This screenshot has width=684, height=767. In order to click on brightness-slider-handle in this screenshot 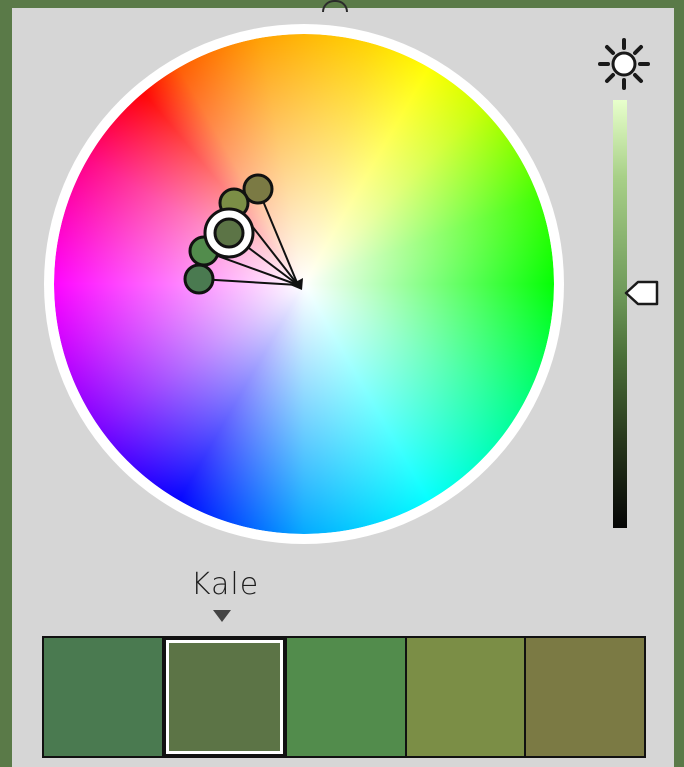, I will do `click(642, 293)`.